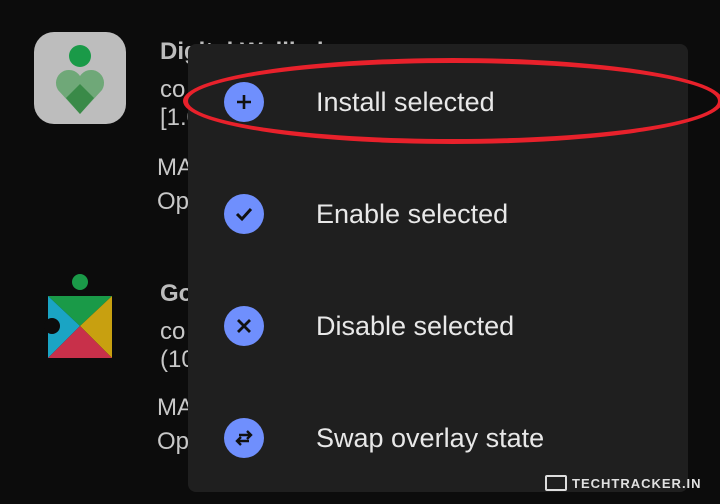 The width and height of the screenshot is (720, 504). Describe the element at coordinates (80, 316) in the screenshot. I see `play-services-icon` at that location.